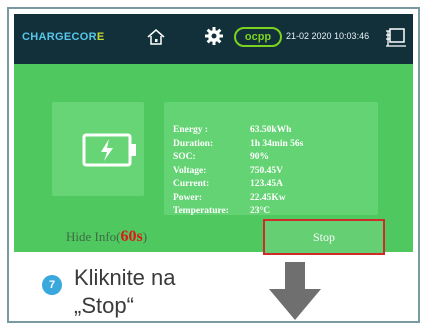 The width and height of the screenshot is (427, 330). I want to click on top-bar: CHARGECORE ocpp 21-02 2020 10:03:46, so click(213, 39).